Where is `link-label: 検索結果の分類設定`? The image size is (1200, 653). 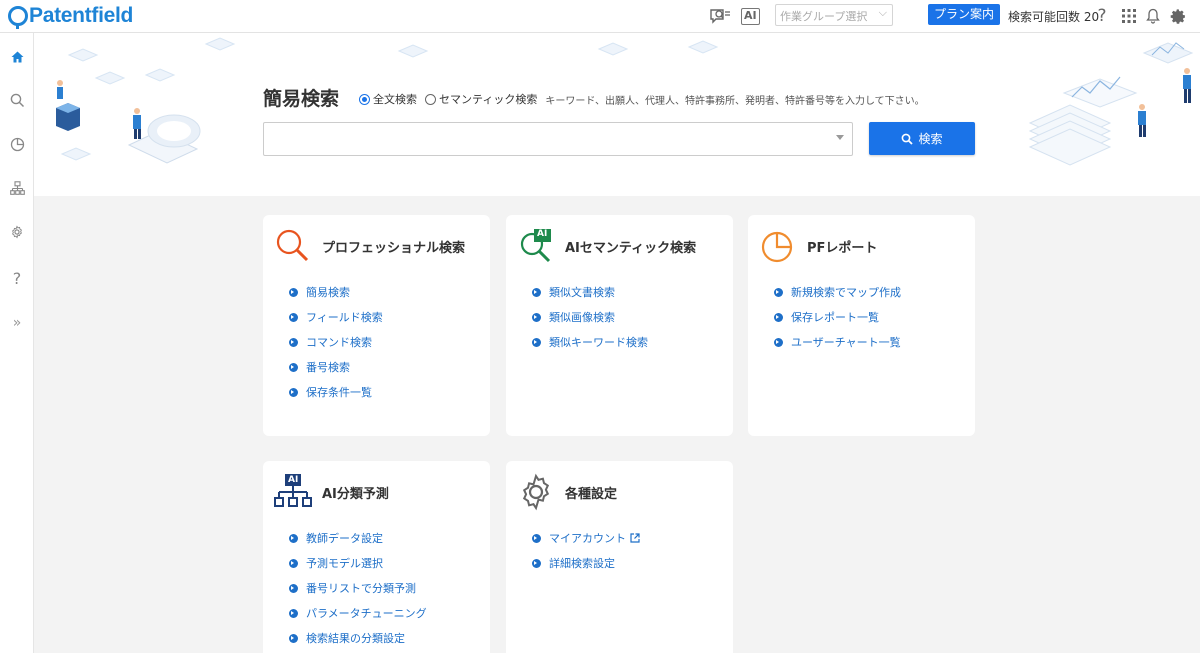
link-label: 検索結果の分類設定 is located at coordinates (355, 638).